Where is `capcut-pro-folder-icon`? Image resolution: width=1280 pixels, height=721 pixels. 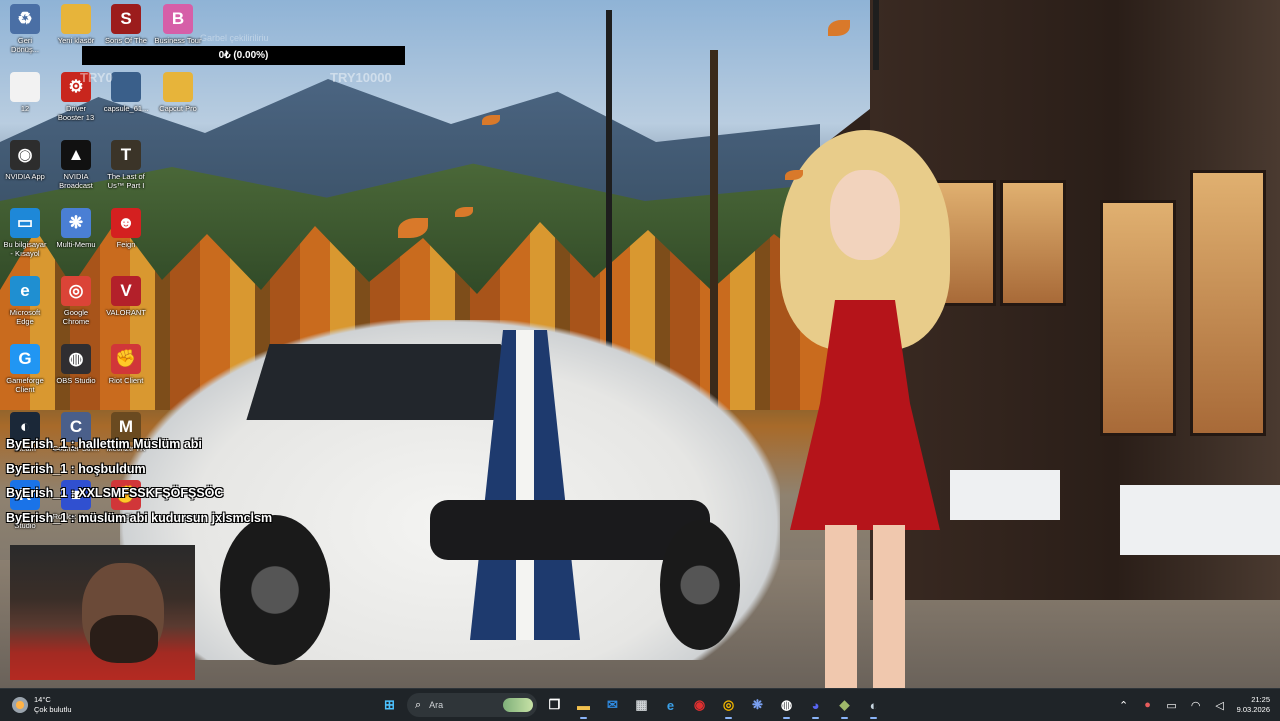
capcut-pro-folder-icon is located at coordinates (178, 87).